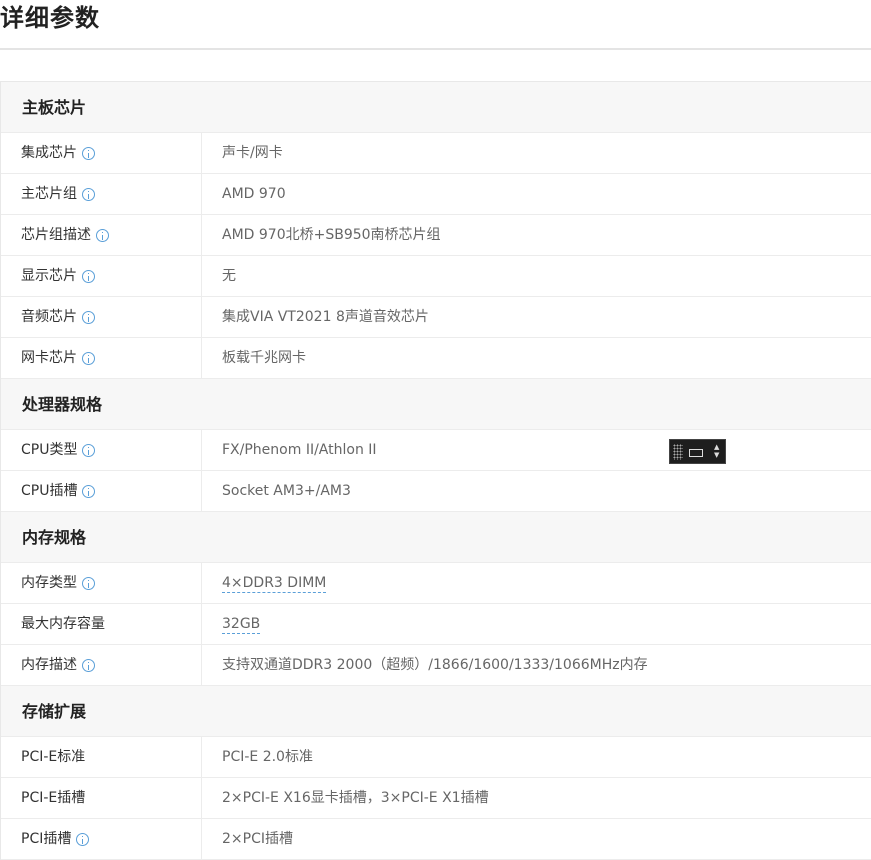 The width and height of the screenshot is (871, 860). What do you see at coordinates (436, 317) in the screenshot?
I see `table-row: 音频芯片 集成VIA VT2021 8声道音效芯片` at bounding box center [436, 317].